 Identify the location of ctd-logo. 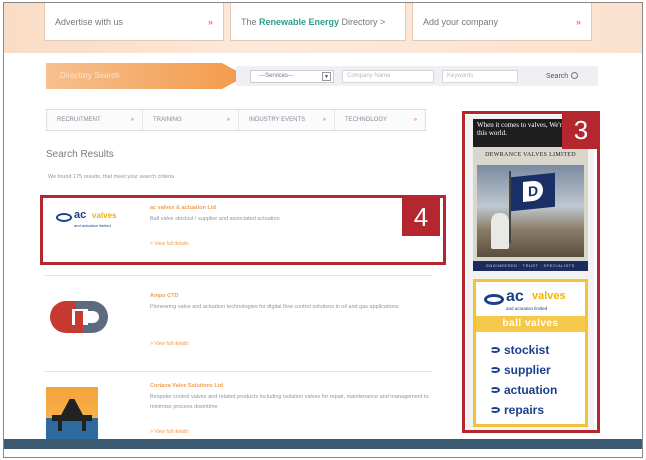
(80, 317).